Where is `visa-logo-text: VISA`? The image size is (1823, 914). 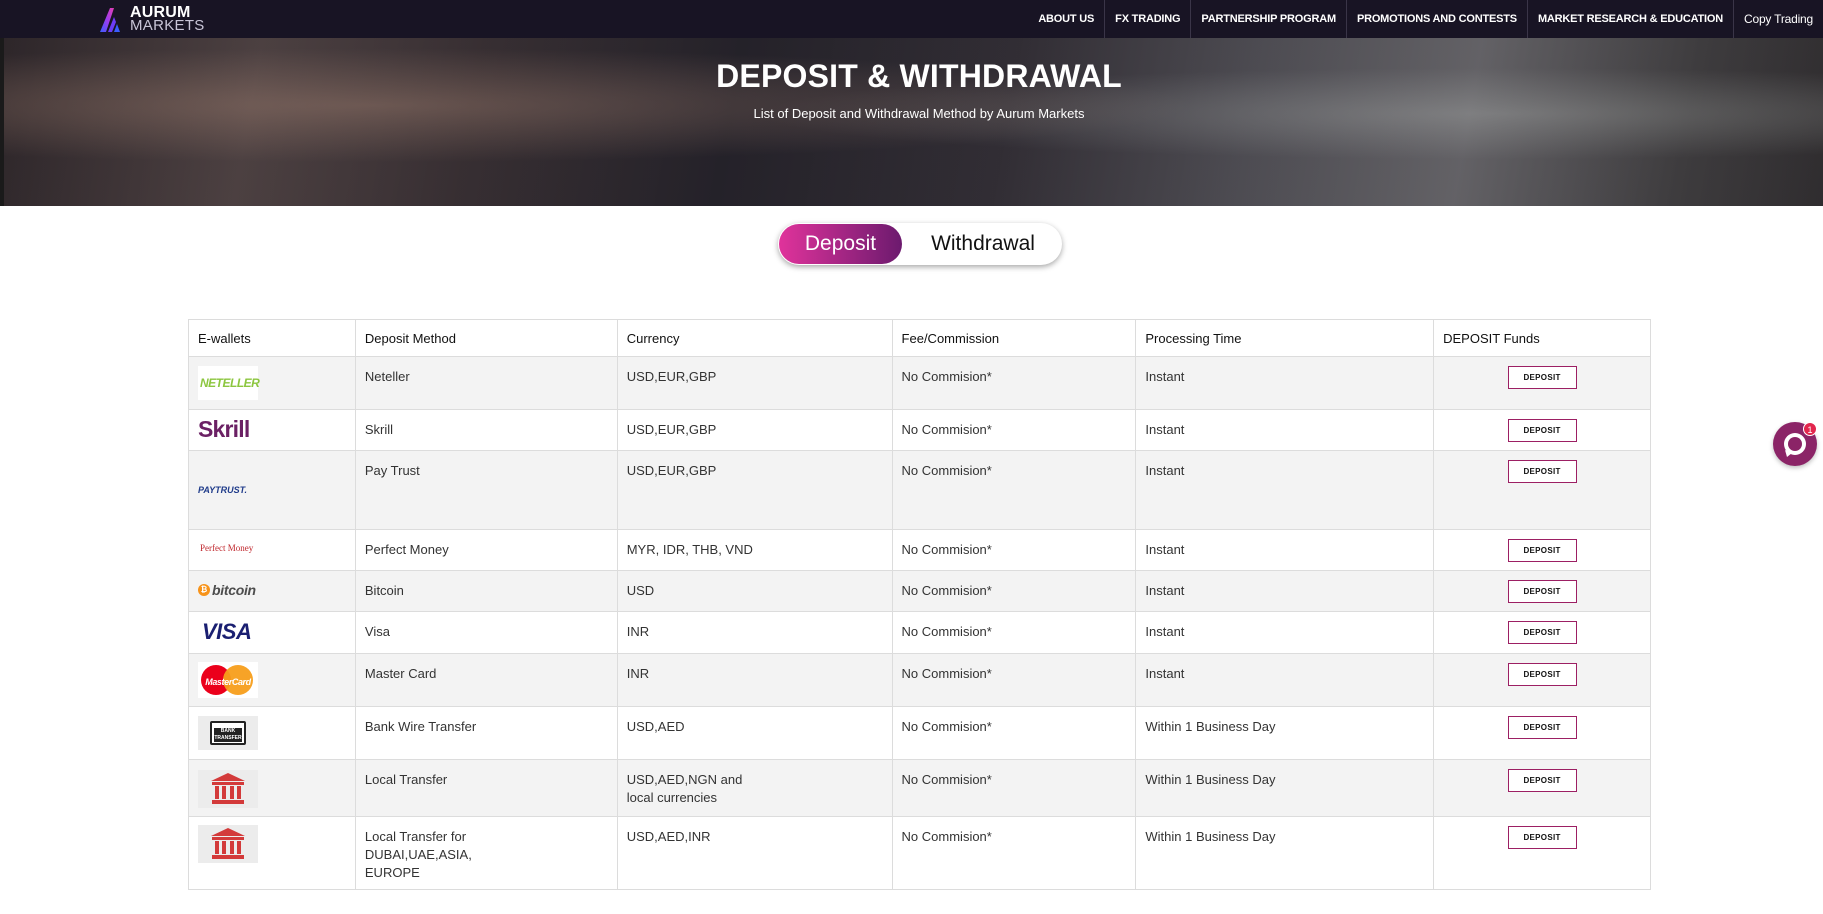 visa-logo-text: VISA is located at coordinates (227, 631).